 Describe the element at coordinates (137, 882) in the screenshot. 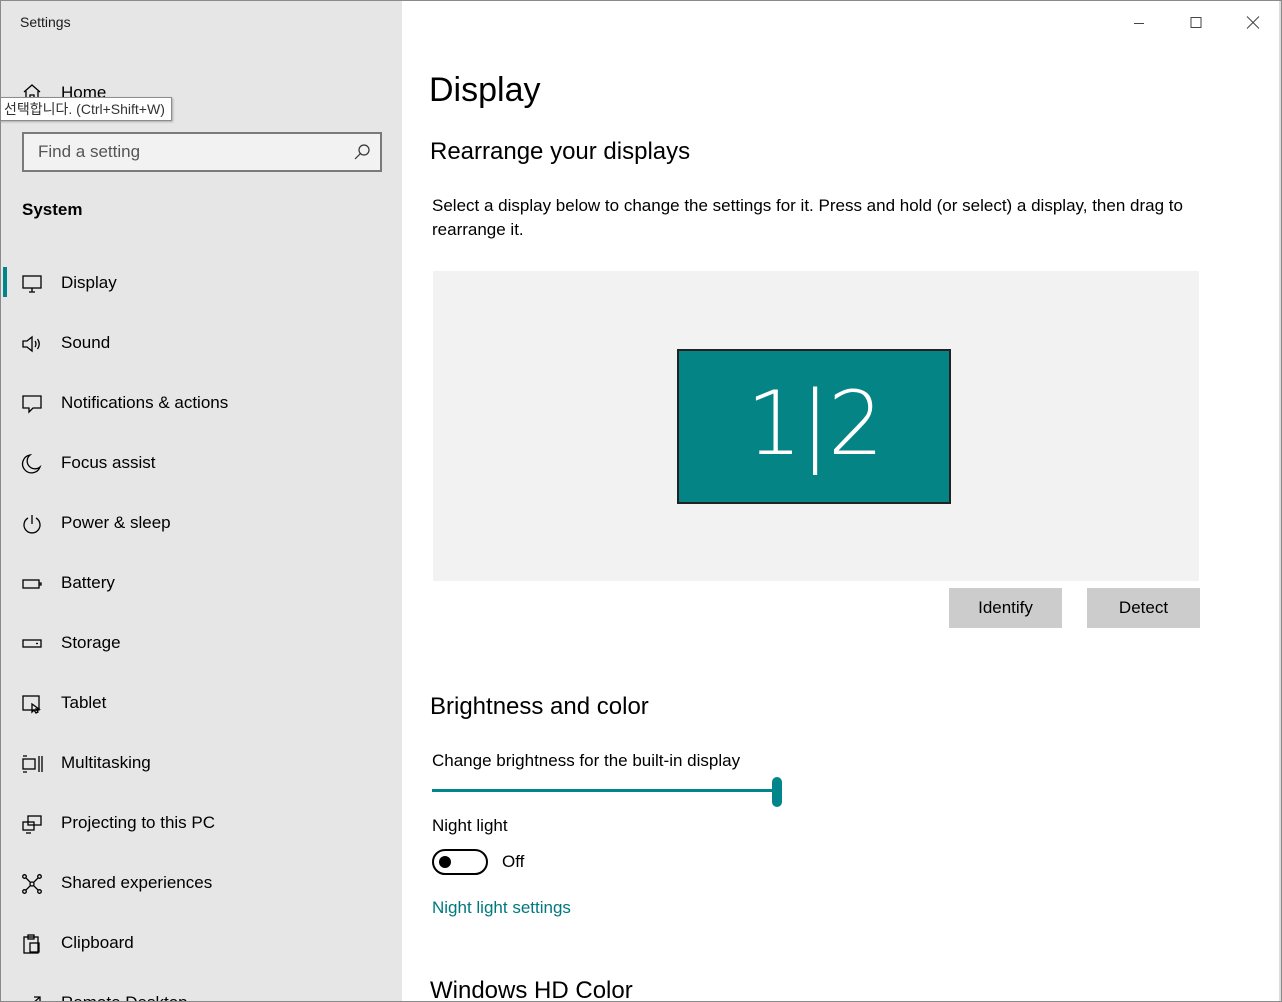

I see `sidebar-item-label: Shared experiences` at that location.